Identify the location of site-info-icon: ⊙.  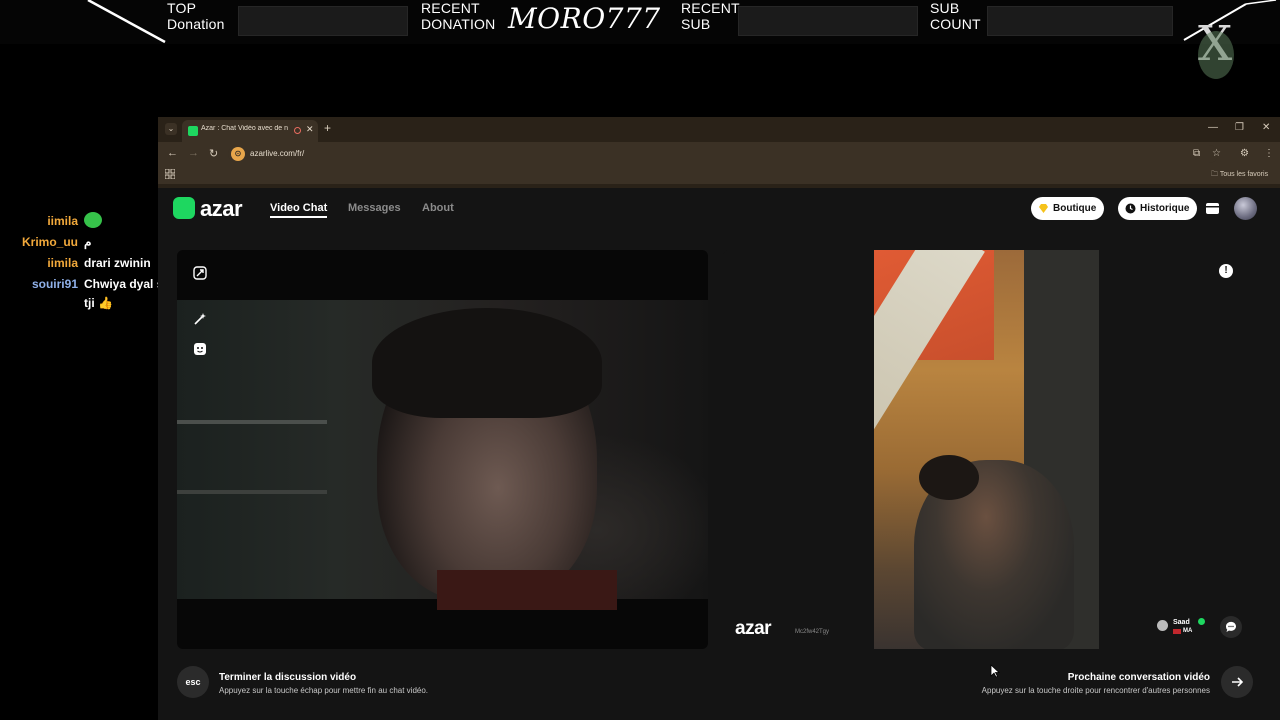
(238, 154).